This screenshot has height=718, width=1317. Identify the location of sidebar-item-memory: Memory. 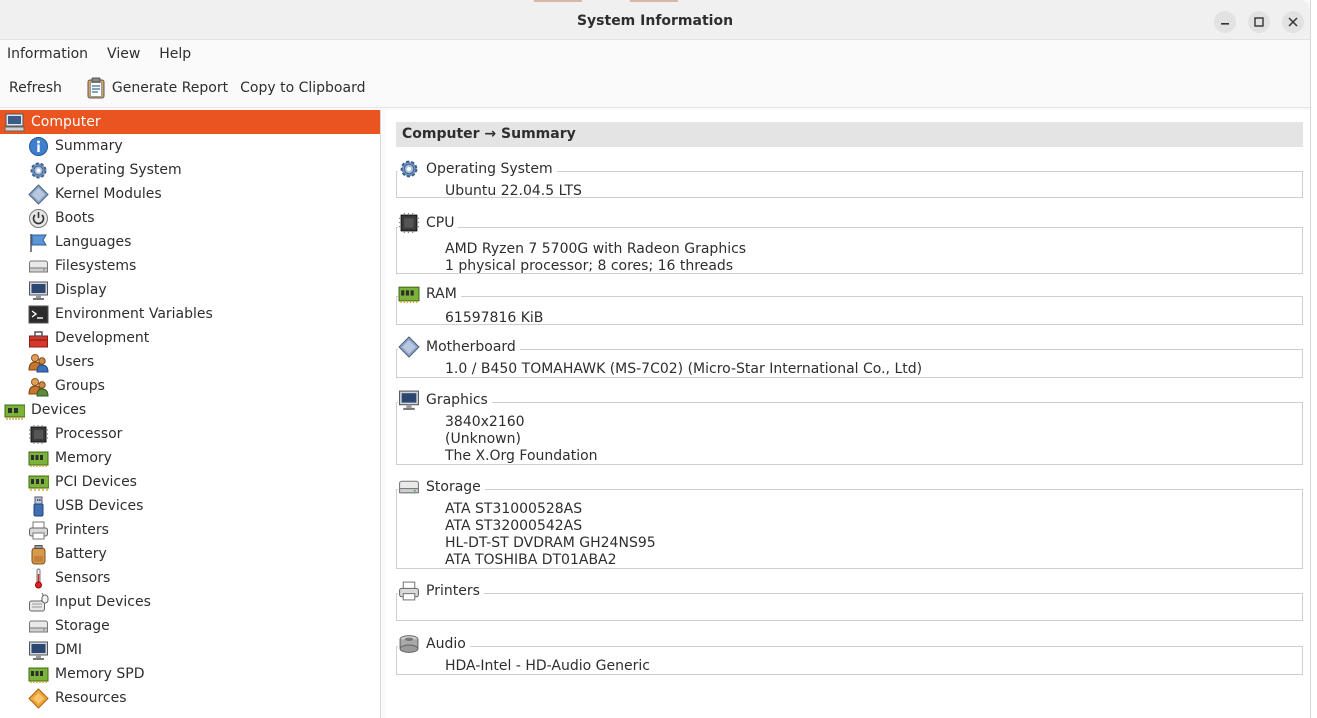
(190, 458).